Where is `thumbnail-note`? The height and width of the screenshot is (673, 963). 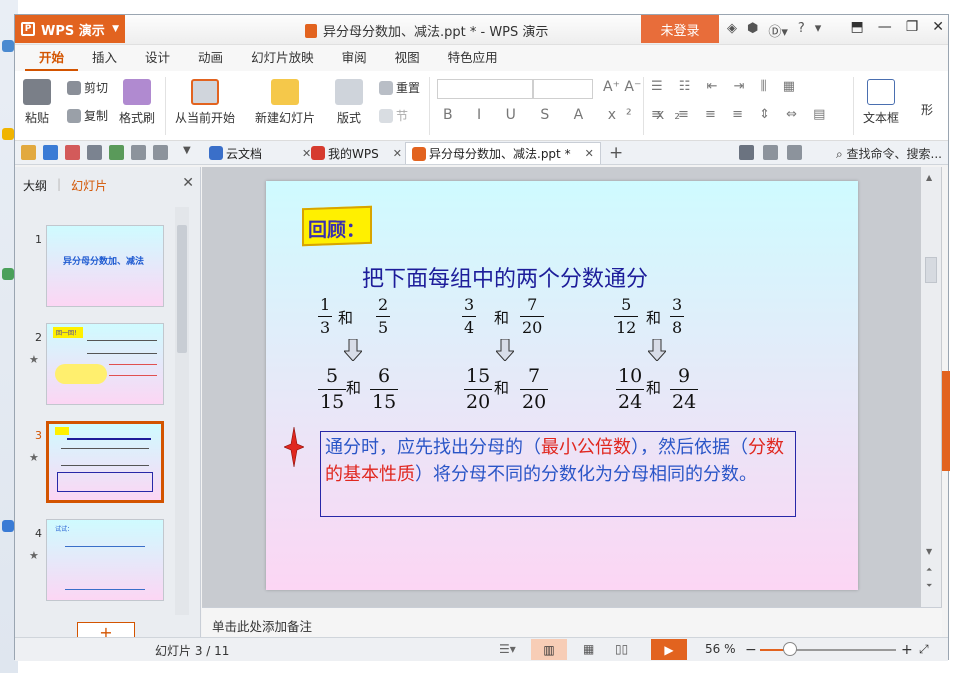 thumbnail-note is located at coordinates (105, 482).